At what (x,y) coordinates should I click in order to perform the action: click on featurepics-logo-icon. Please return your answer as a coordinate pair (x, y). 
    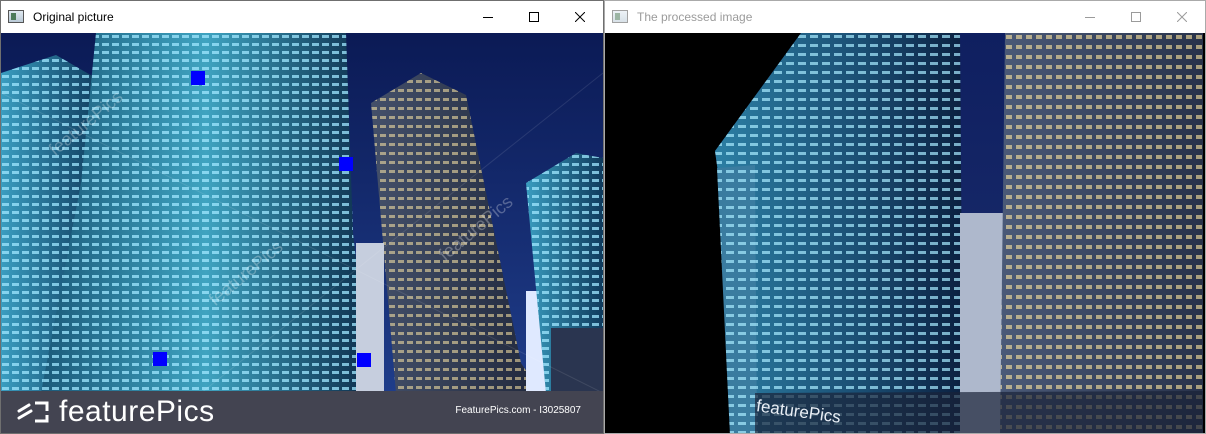
    Looking at the image, I should click on (33, 412).